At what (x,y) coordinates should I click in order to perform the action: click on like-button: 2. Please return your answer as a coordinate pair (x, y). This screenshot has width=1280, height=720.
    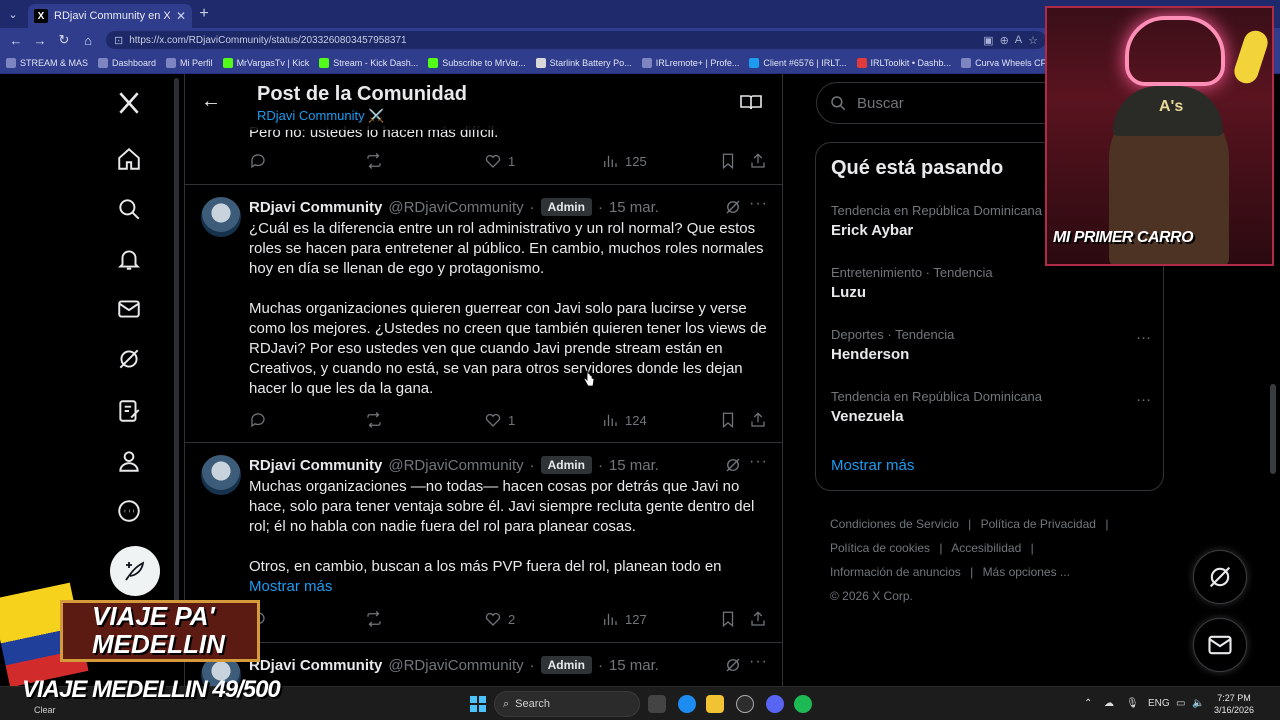
    Looking at the image, I should click on (499, 619).